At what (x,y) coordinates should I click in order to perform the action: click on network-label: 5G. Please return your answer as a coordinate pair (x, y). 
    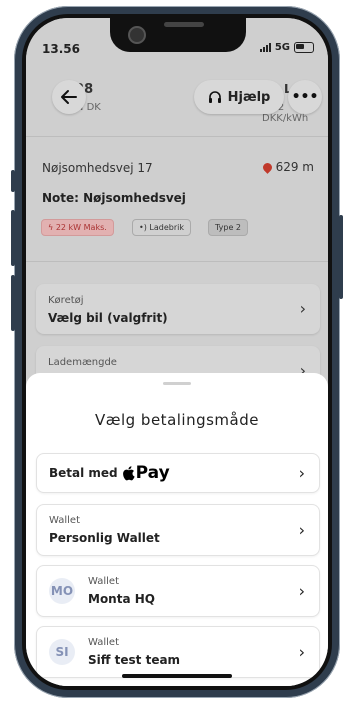
    Looking at the image, I should click on (282, 47).